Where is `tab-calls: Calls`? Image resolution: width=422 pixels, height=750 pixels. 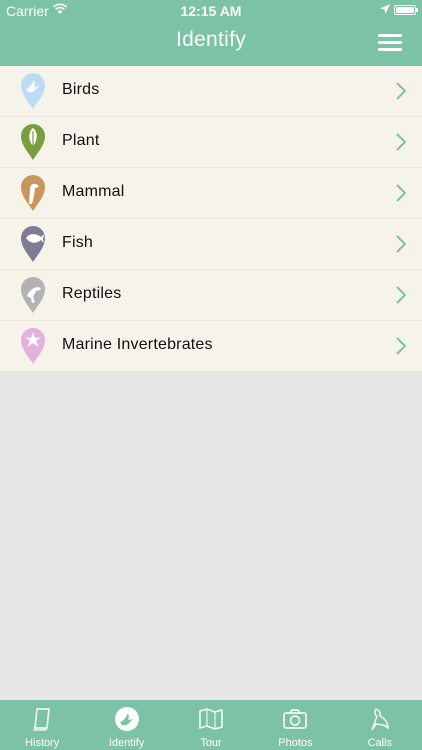 tab-calls: Calls is located at coordinates (380, 725).